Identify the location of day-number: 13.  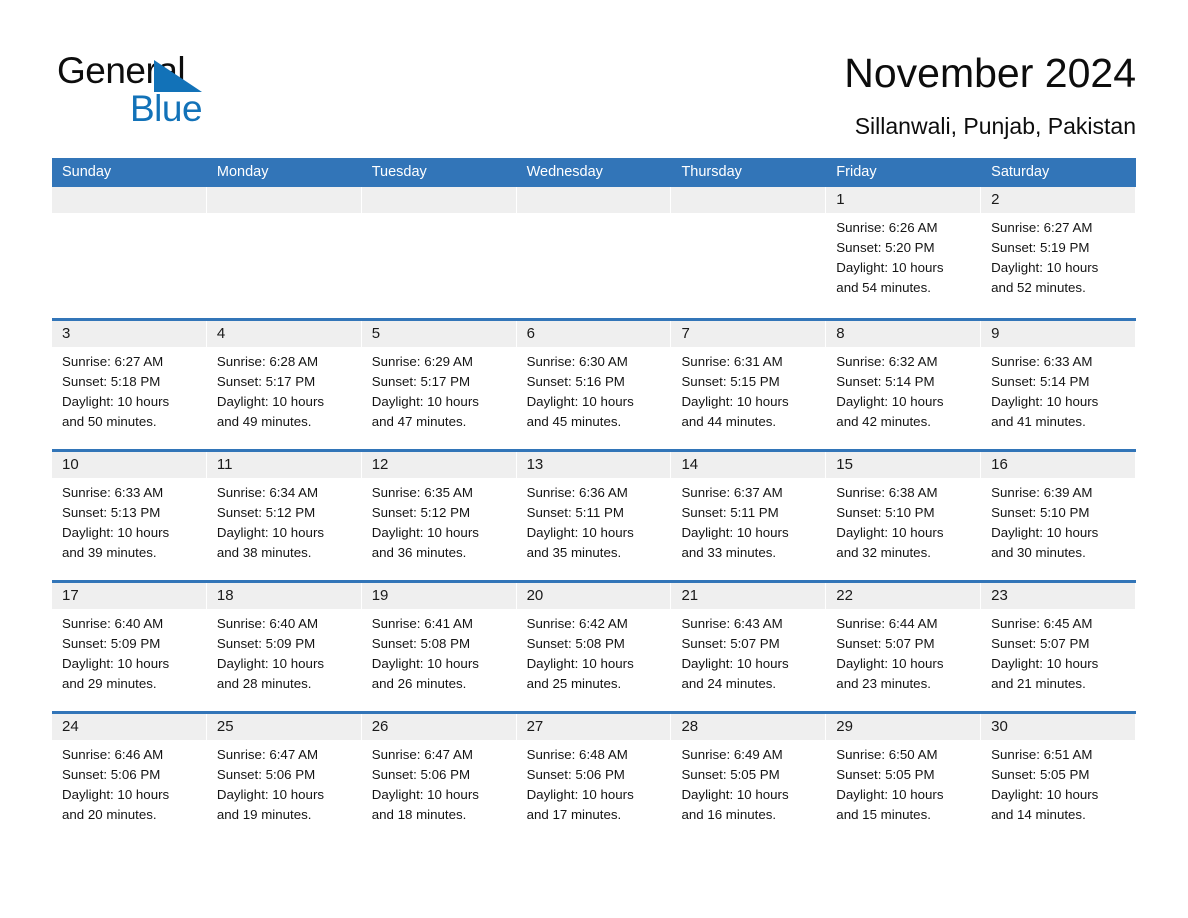
(594, 465).